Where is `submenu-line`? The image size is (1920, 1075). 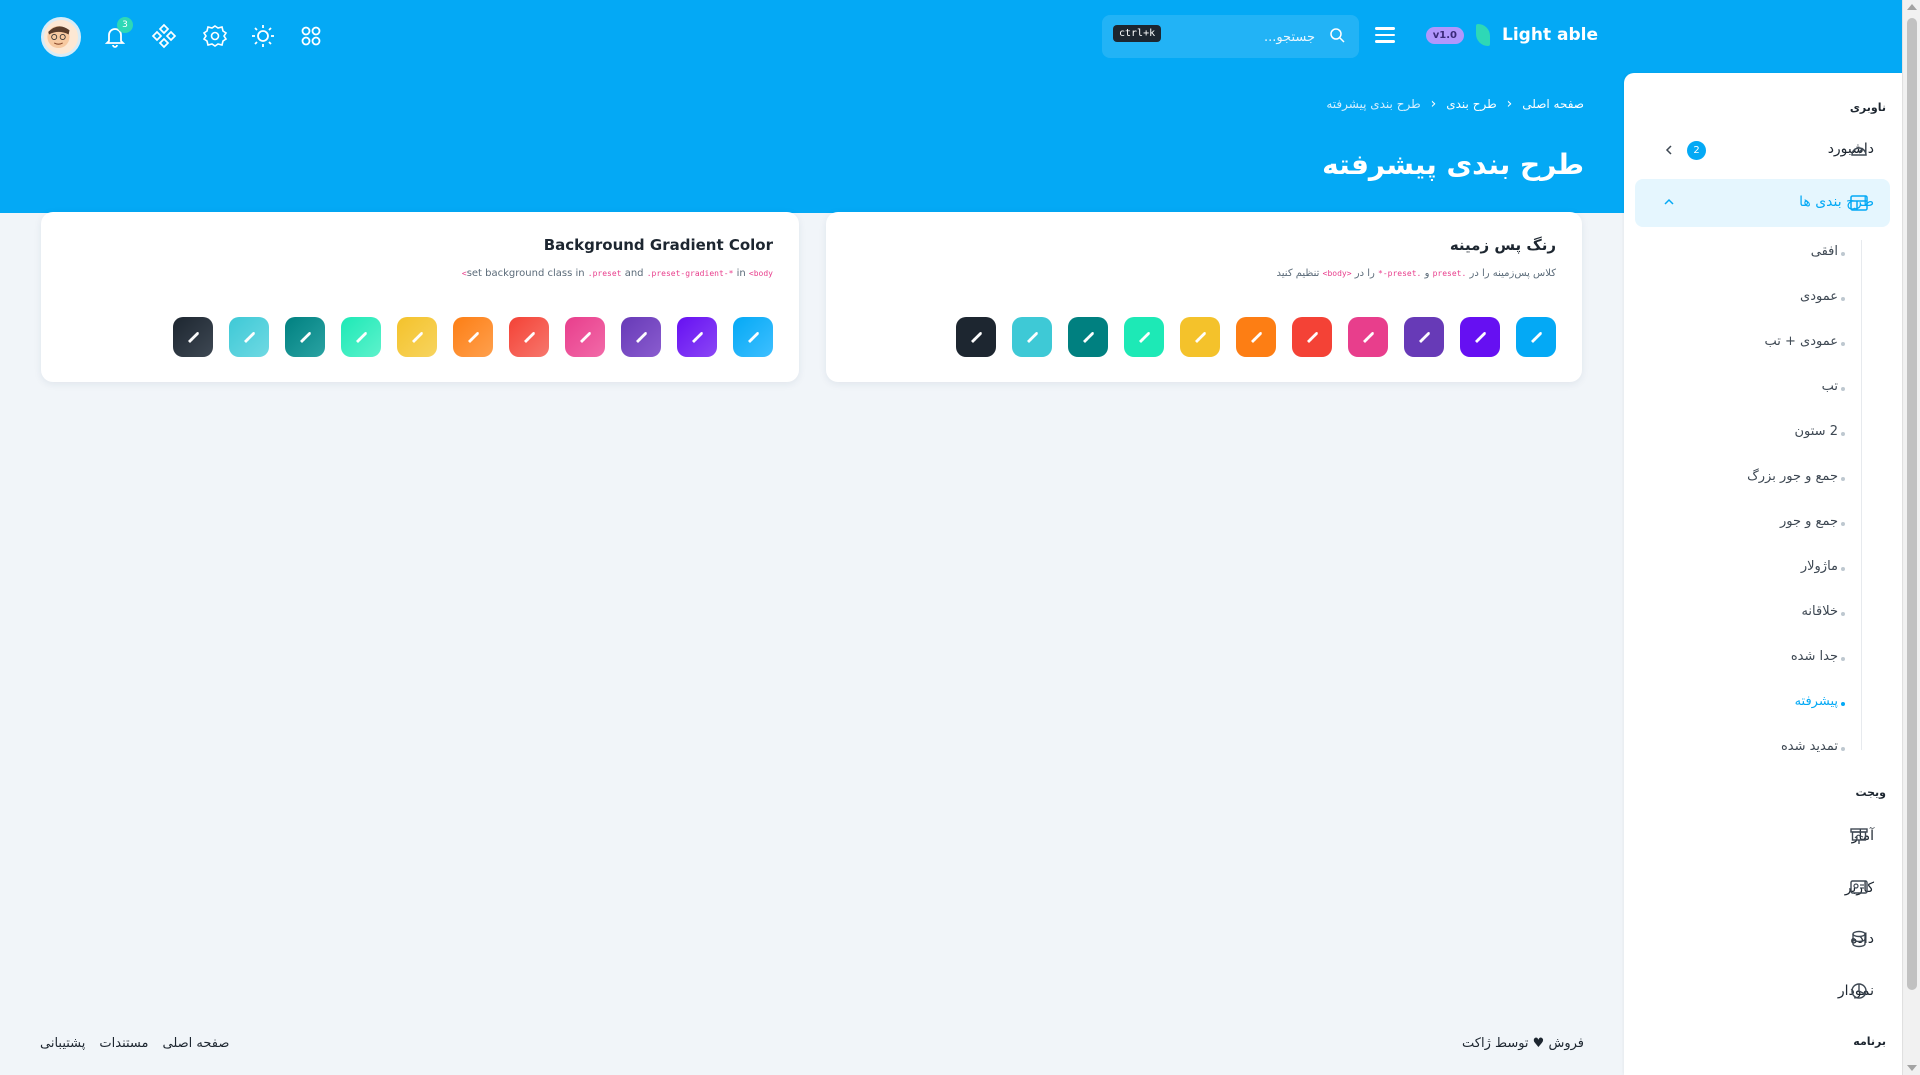
submenu-line is located at coordinates (1861, 495).